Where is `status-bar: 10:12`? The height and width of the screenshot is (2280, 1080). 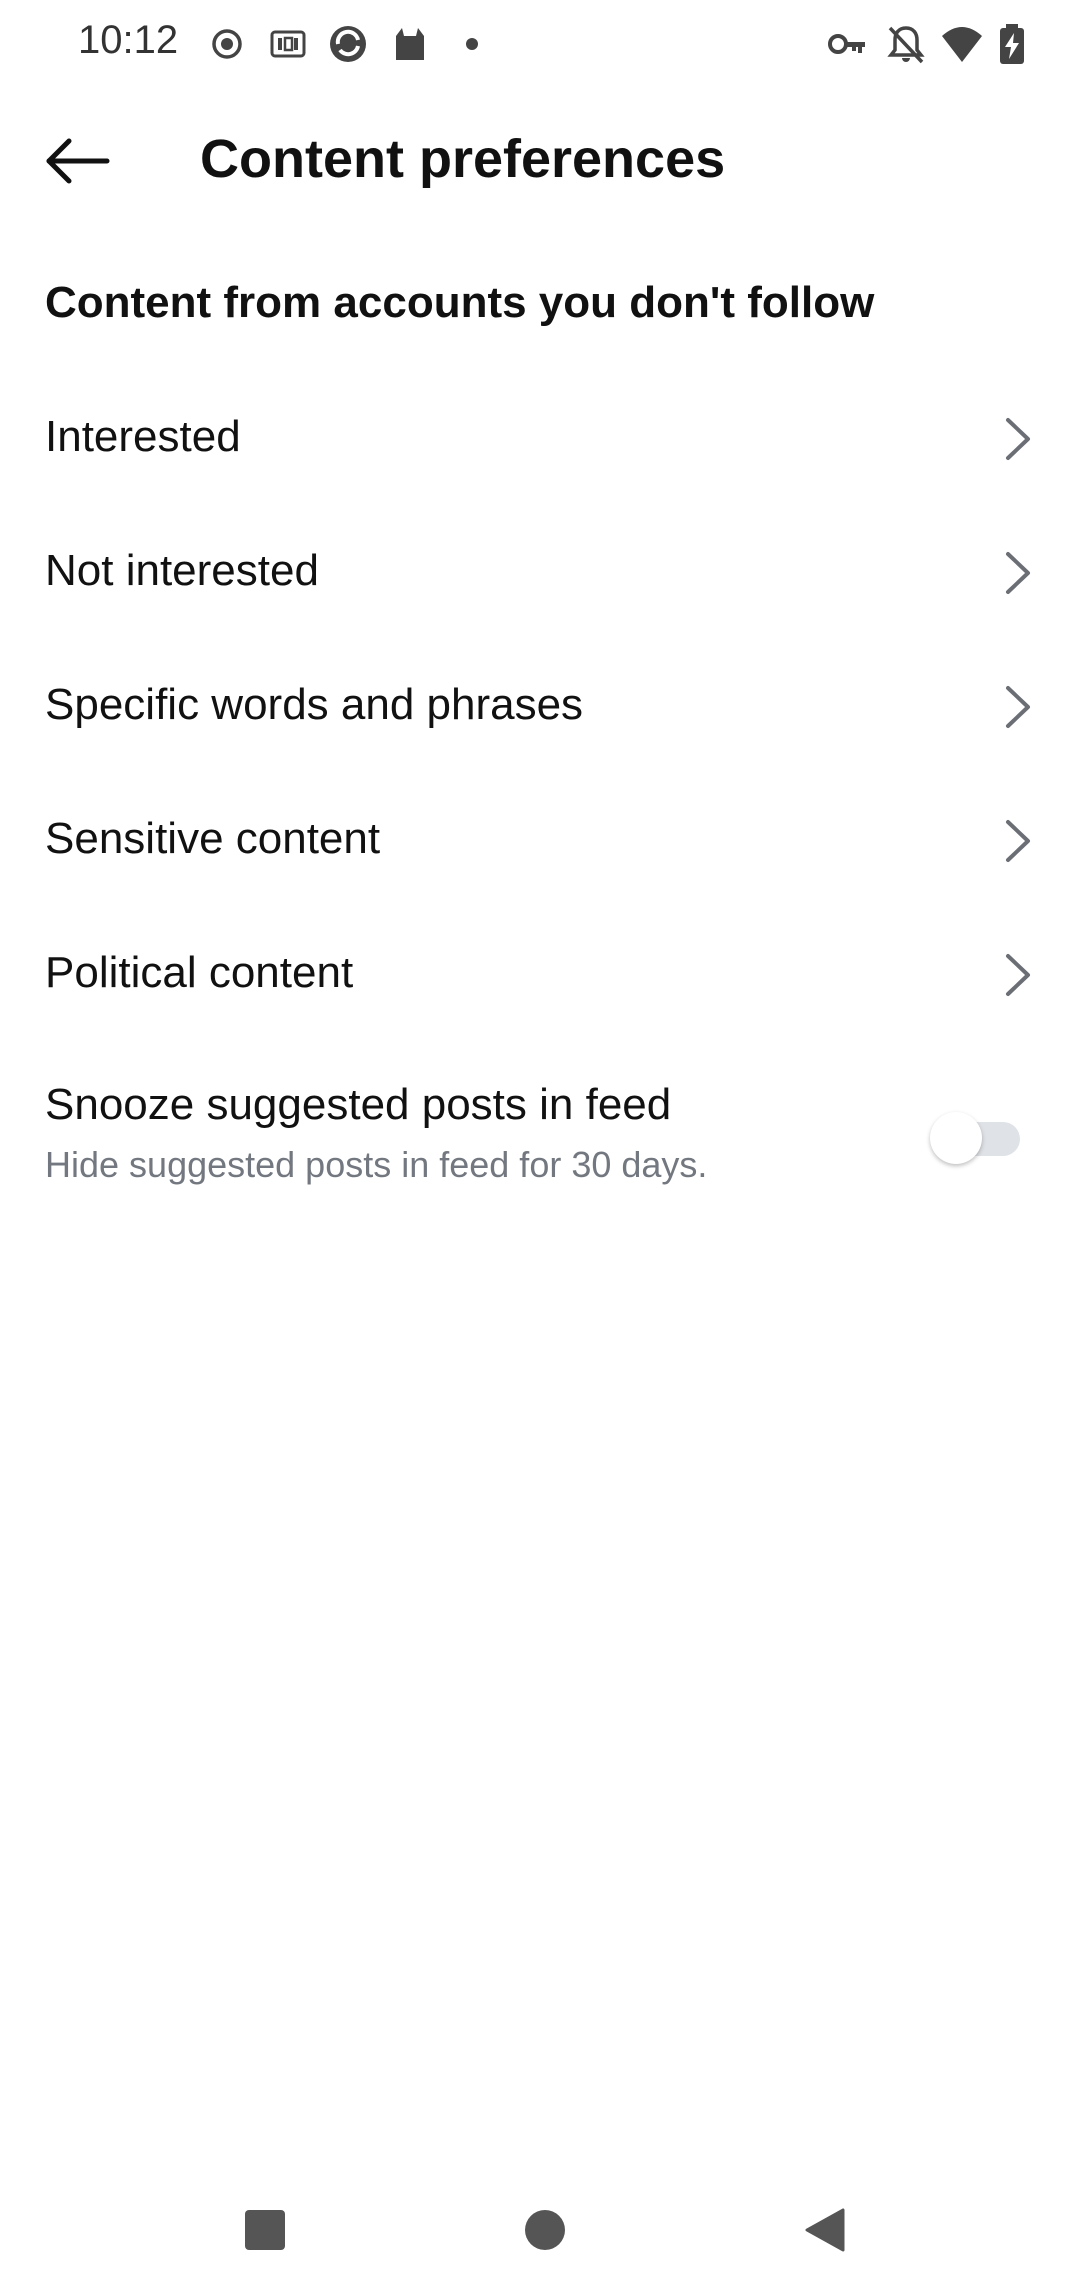
status-bar: 10:12 is located at coordinates (540, 44).